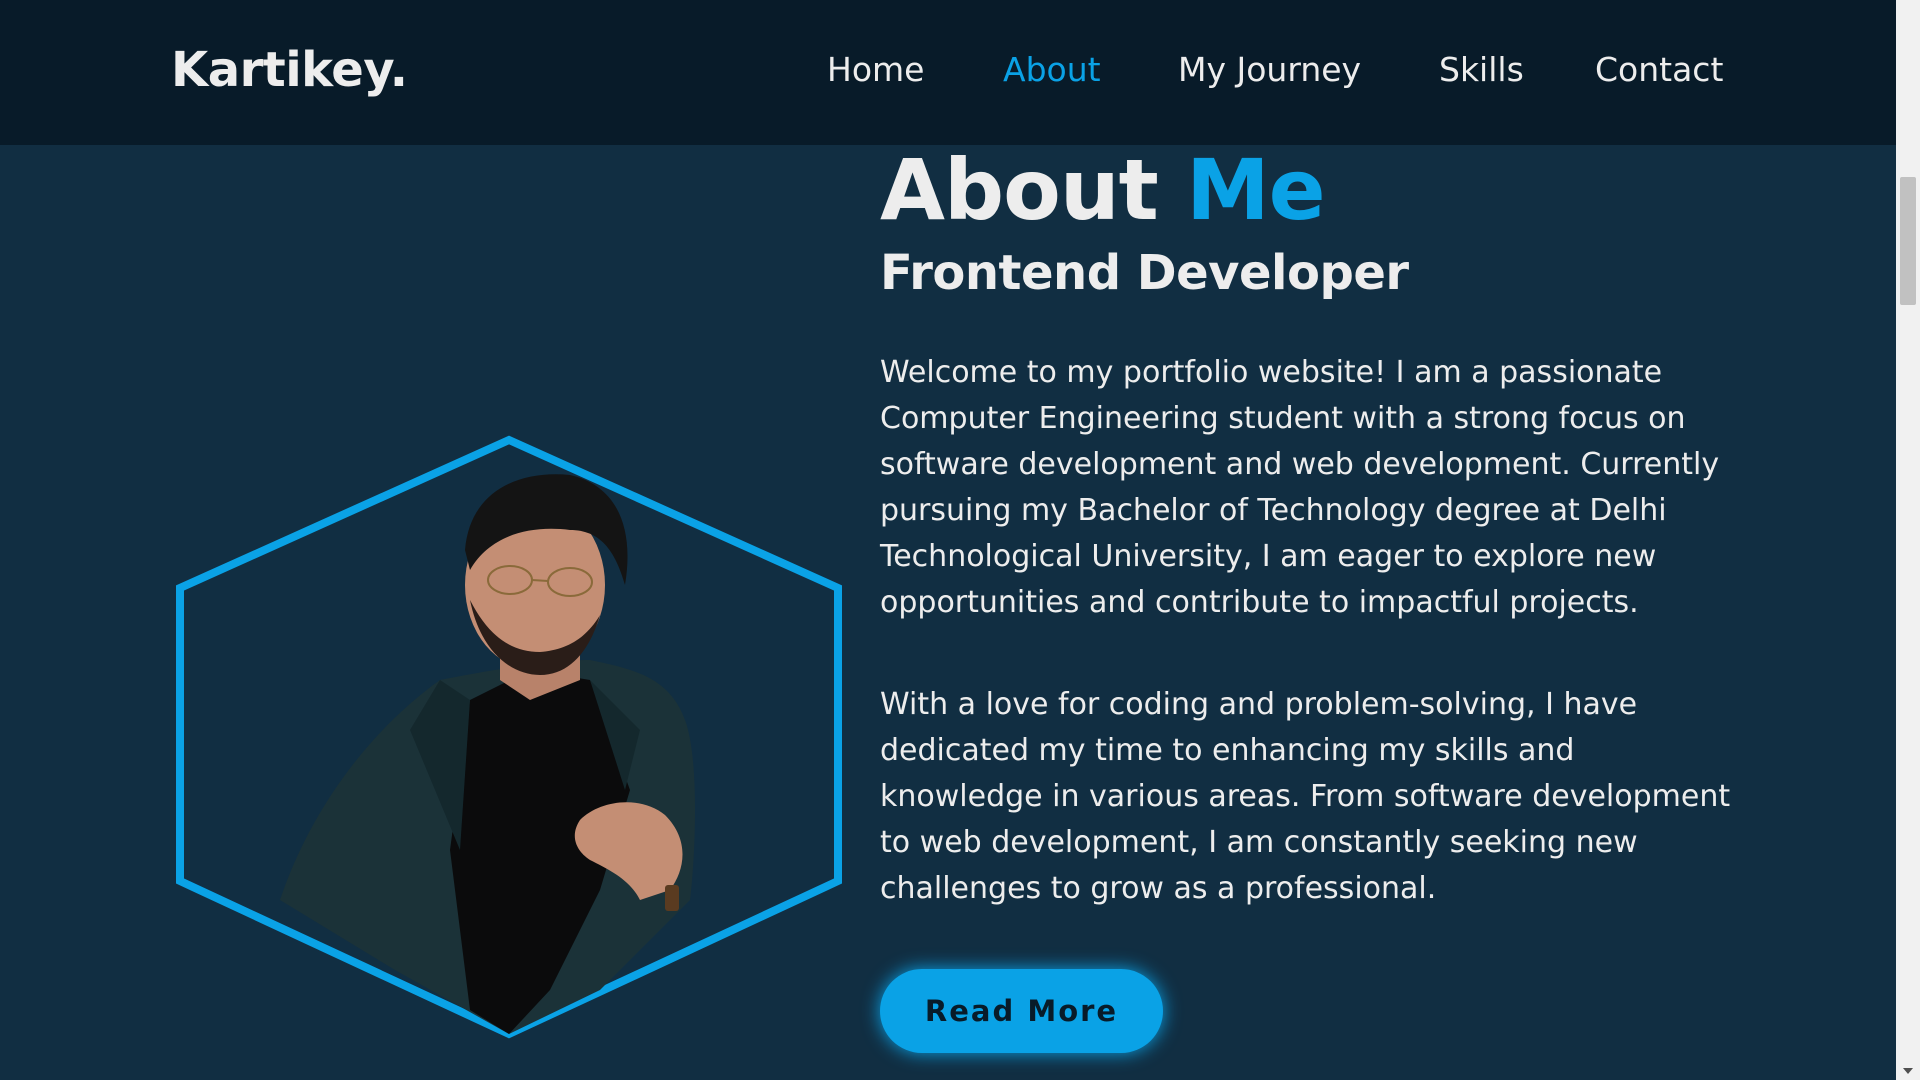  What do you see at coordinates (1659, 69) in the screenshot?
I see `nav-item-contact: Contact` at bounding box center [1659, 69].